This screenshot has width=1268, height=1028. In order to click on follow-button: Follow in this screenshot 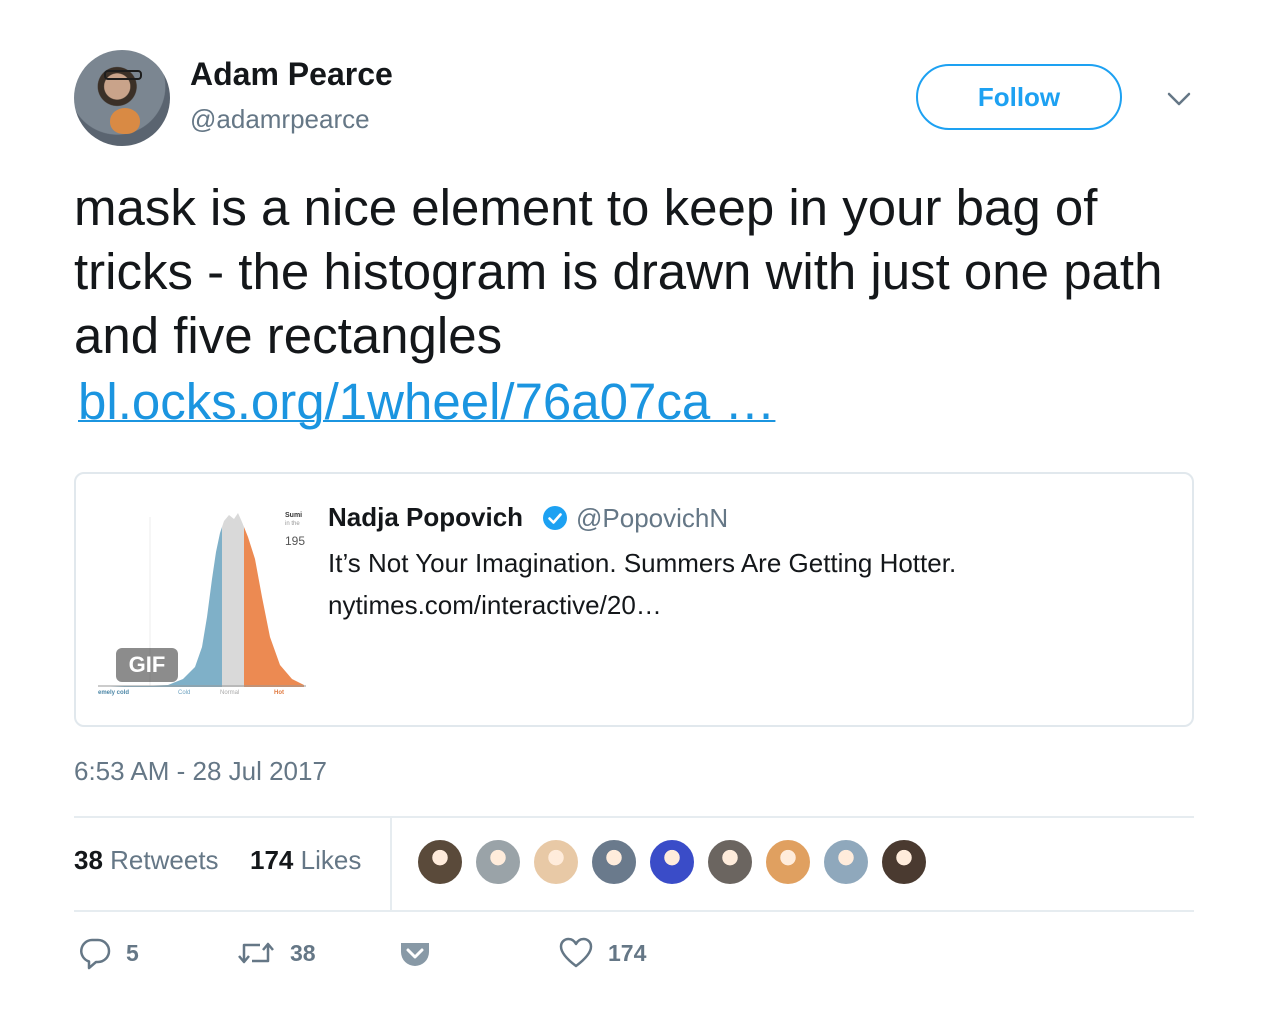, I will do `click(1019, 97)`.